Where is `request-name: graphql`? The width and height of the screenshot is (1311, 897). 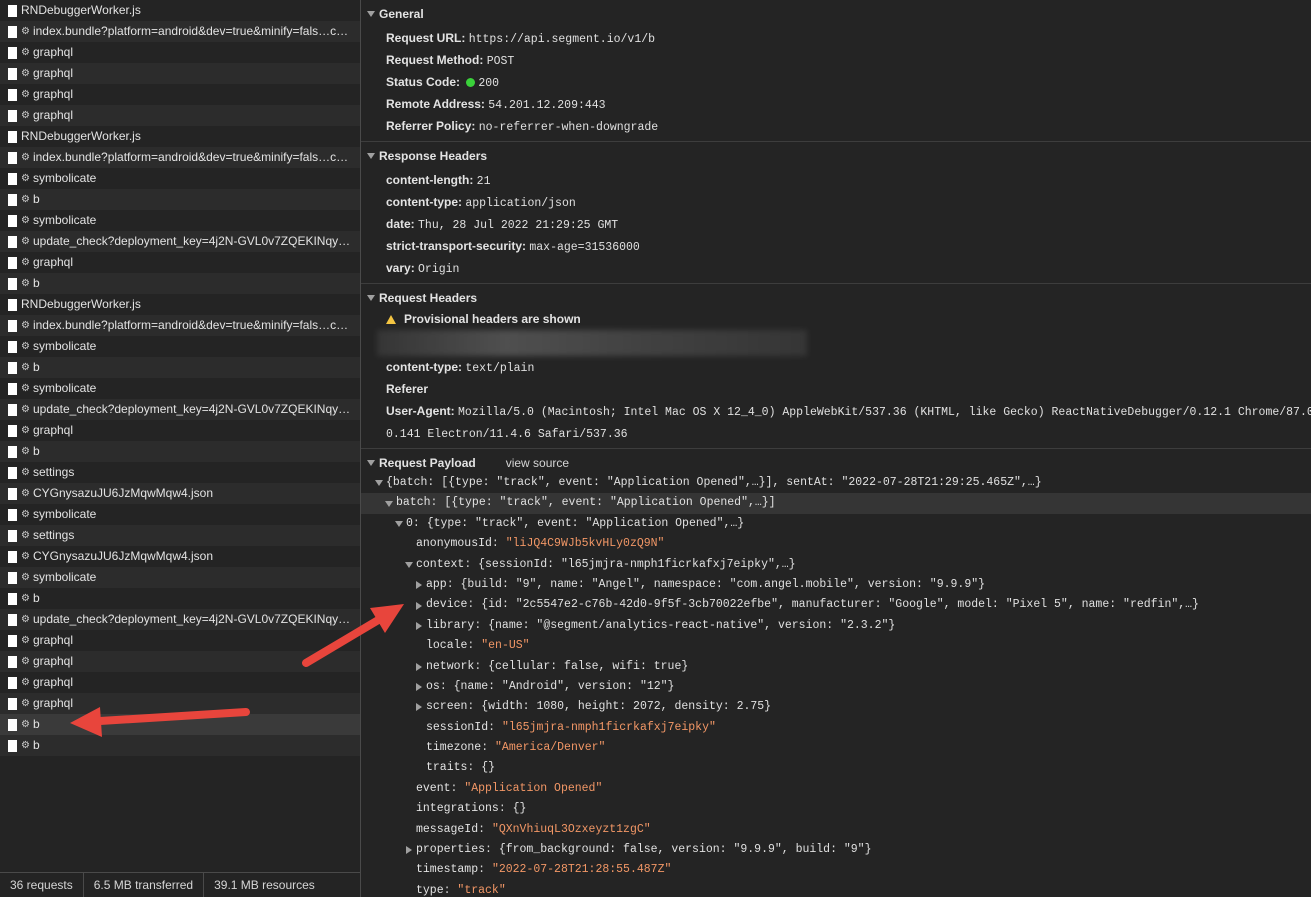
request-name: graphql is located at coordinates (52, 640).